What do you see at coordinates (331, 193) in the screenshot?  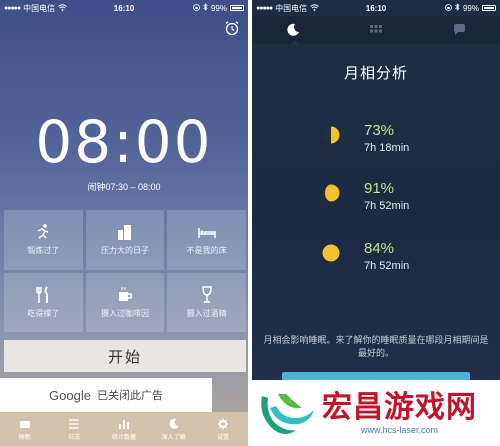 I see `gibbous-moon-icon` at bounding box center [331, 193].